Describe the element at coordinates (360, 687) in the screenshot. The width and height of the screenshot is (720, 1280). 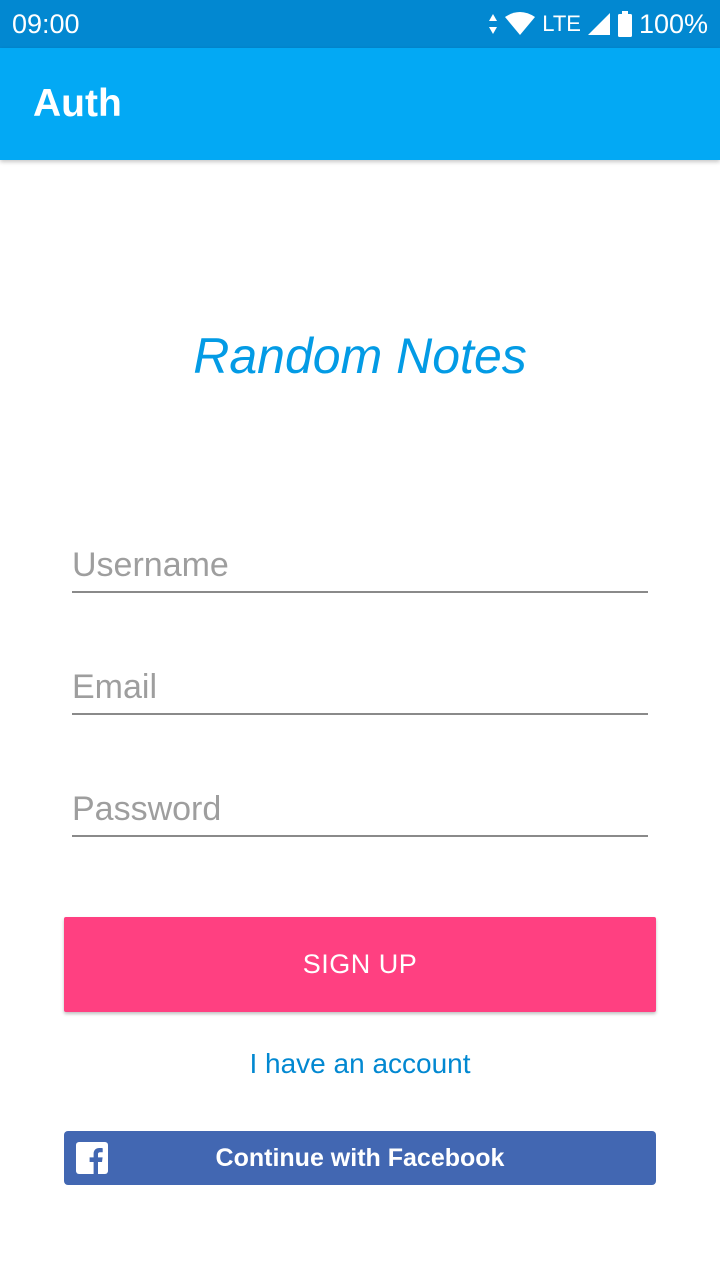
I see `email-input` at that location.